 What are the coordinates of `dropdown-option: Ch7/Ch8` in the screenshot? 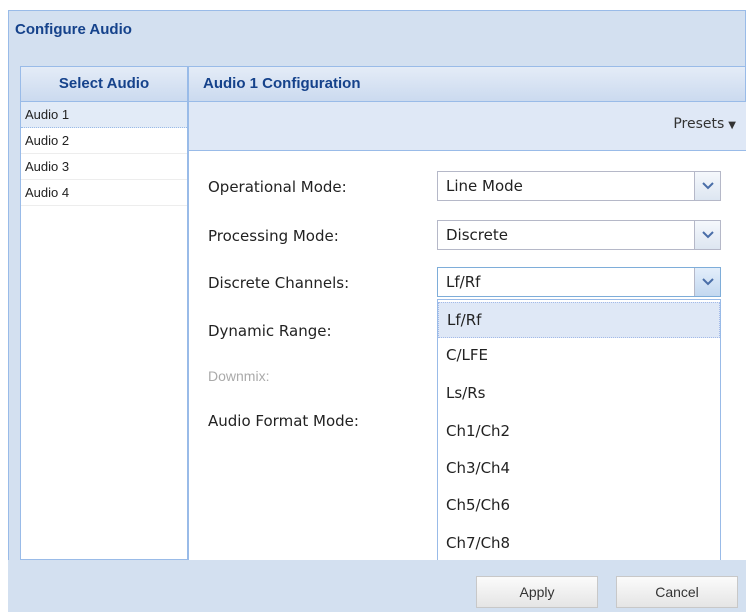 It's located at (579, 543).